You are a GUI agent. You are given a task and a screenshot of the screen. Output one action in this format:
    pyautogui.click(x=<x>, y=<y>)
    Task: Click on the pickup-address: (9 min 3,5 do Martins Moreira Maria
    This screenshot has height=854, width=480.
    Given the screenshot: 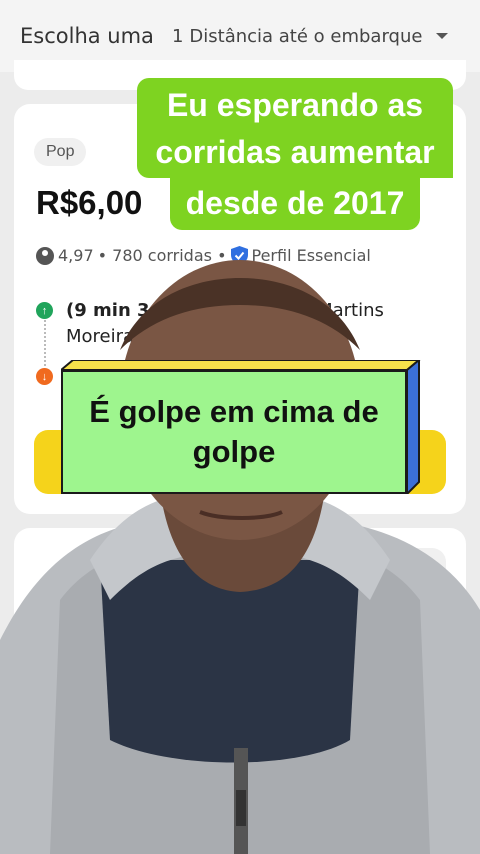 What is the action you would take?
    pyautogui.click(x=225, y=323)
    